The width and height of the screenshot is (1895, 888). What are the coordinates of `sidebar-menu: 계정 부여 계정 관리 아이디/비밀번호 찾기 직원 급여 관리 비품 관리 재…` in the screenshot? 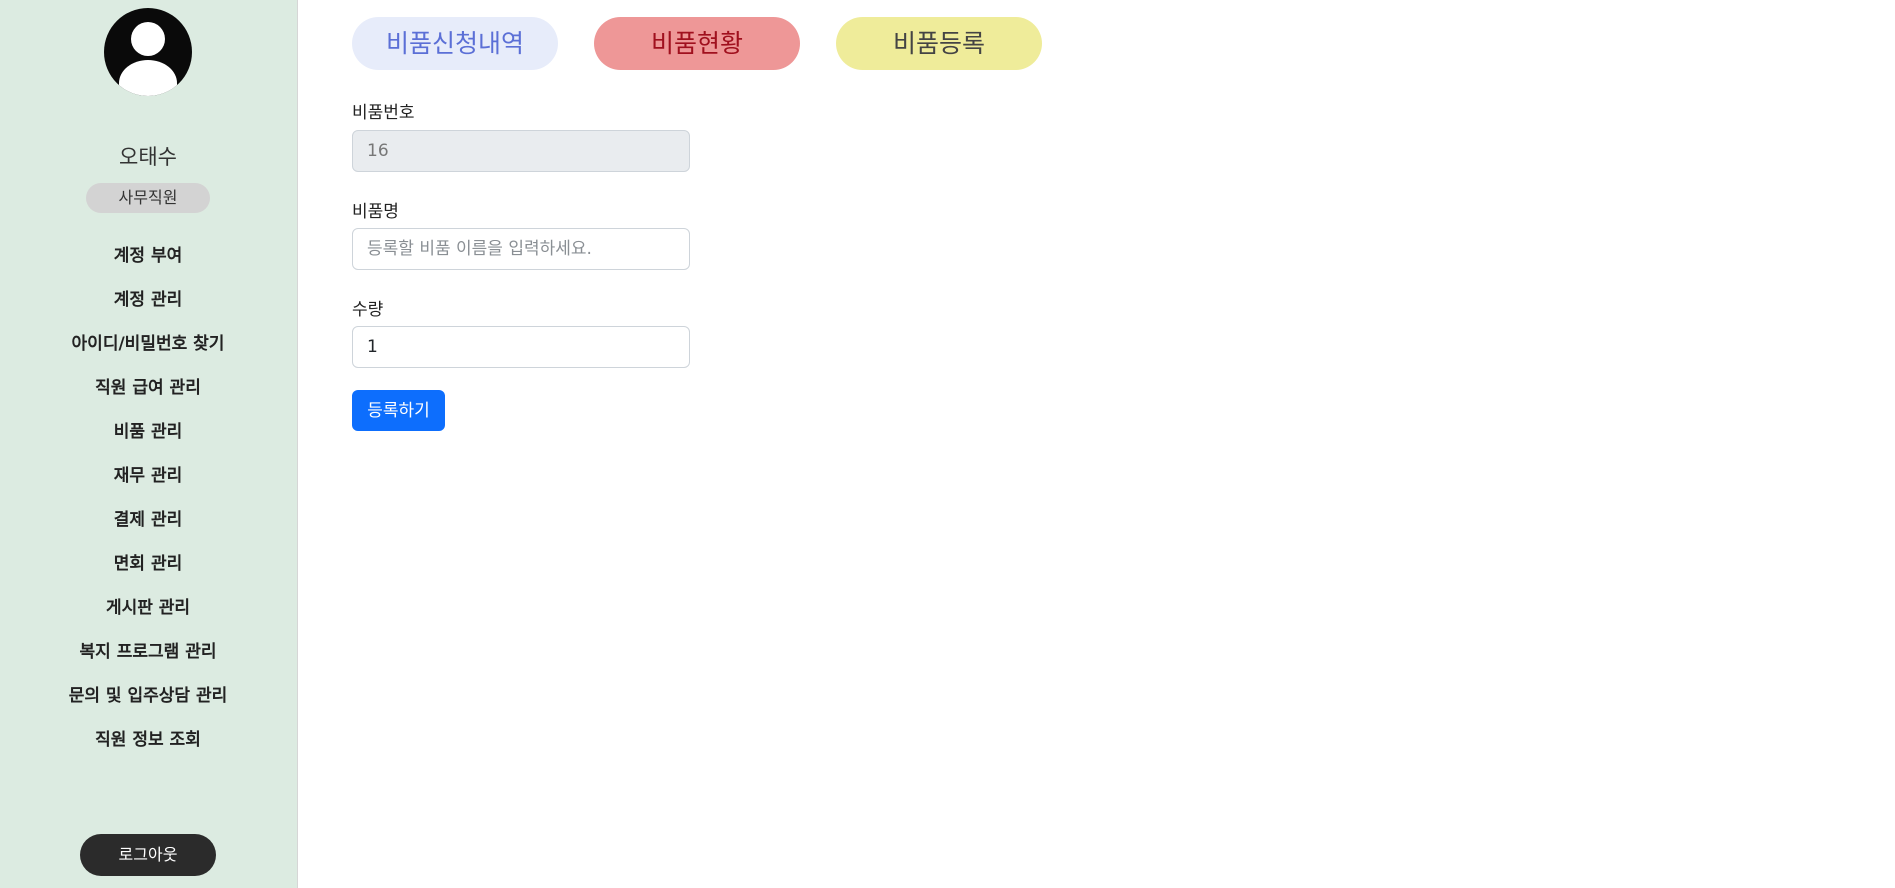 It's located at (148, 504).